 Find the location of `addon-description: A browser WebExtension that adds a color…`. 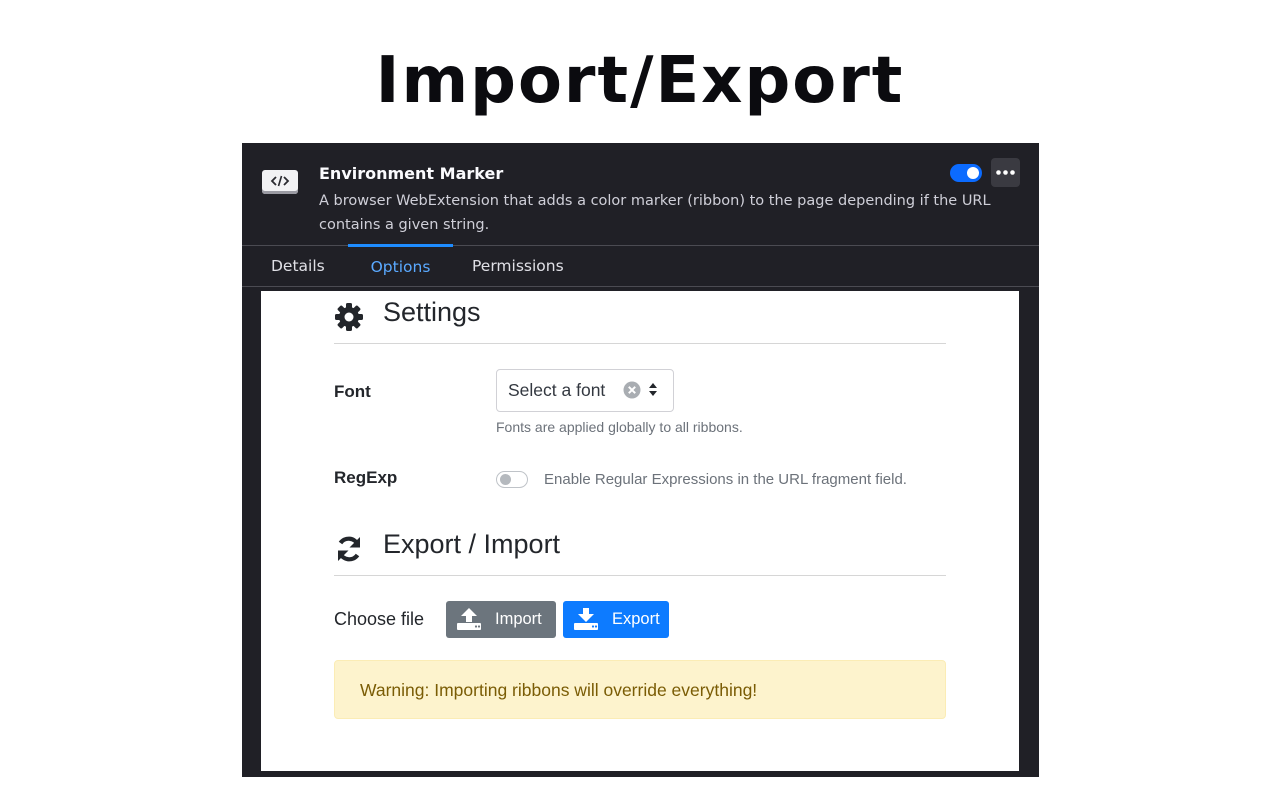

addon-description: A browser WebExtension that adds a color… is located at coordinates (655, 213).